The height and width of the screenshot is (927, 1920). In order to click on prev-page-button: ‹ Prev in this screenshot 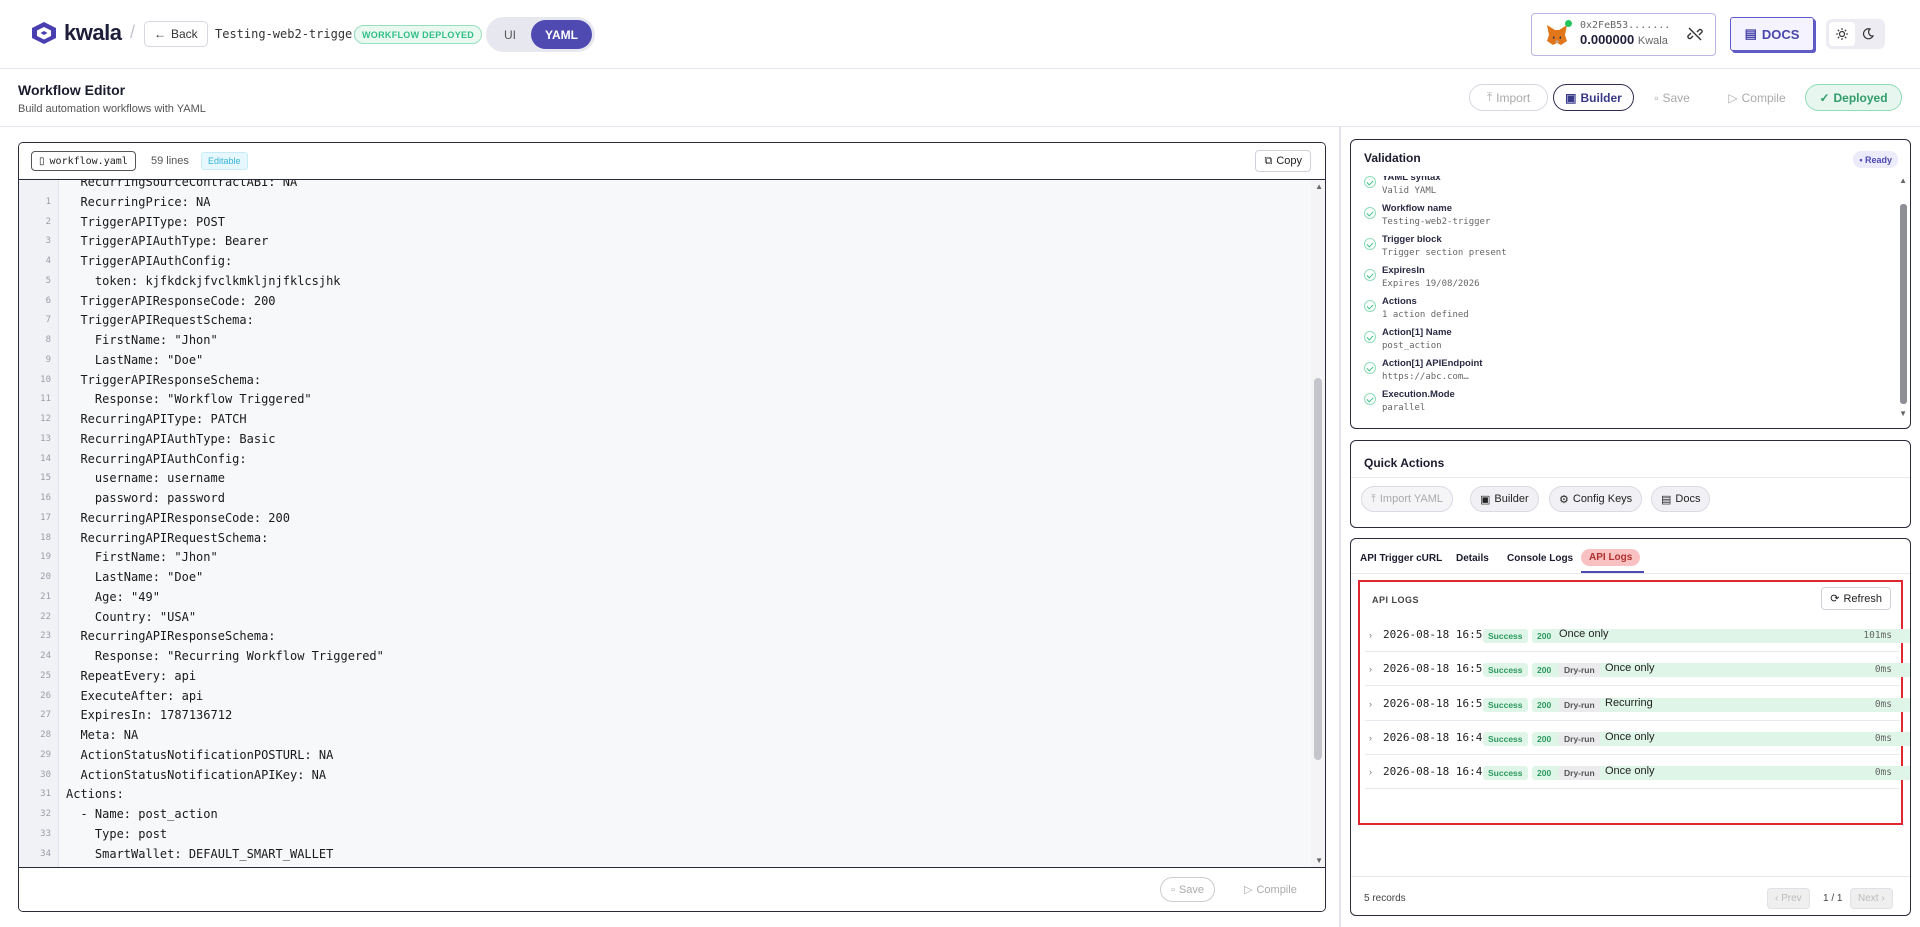, I will do `click(1788, 898)`.